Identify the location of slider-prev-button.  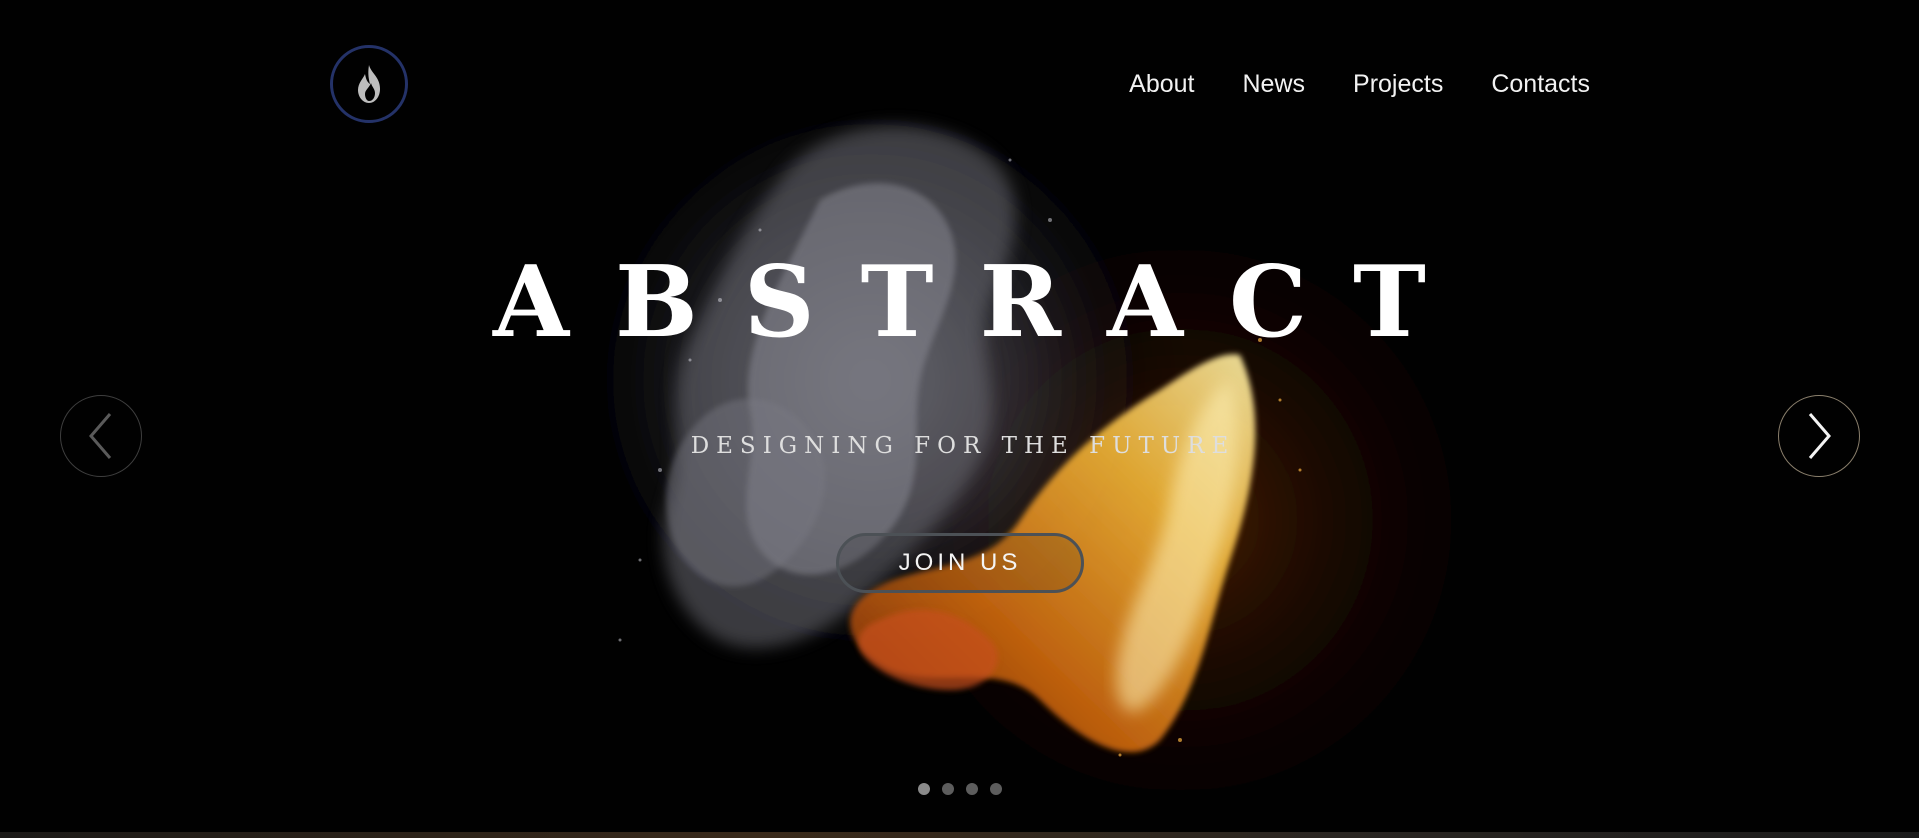
(101, 436).